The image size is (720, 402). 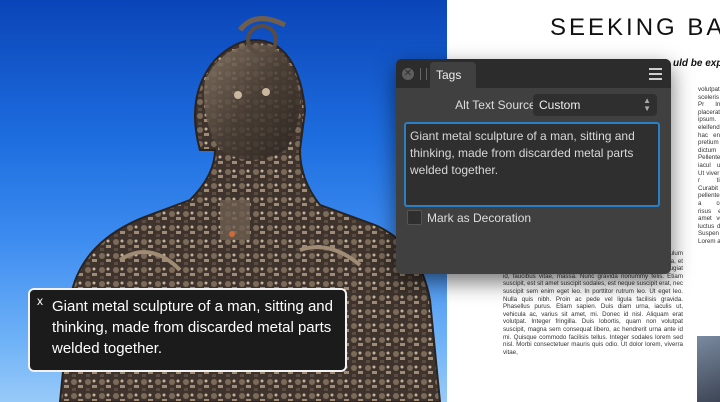 I want to click on document-title: SEEKING BA, so click(x=635, y=27).